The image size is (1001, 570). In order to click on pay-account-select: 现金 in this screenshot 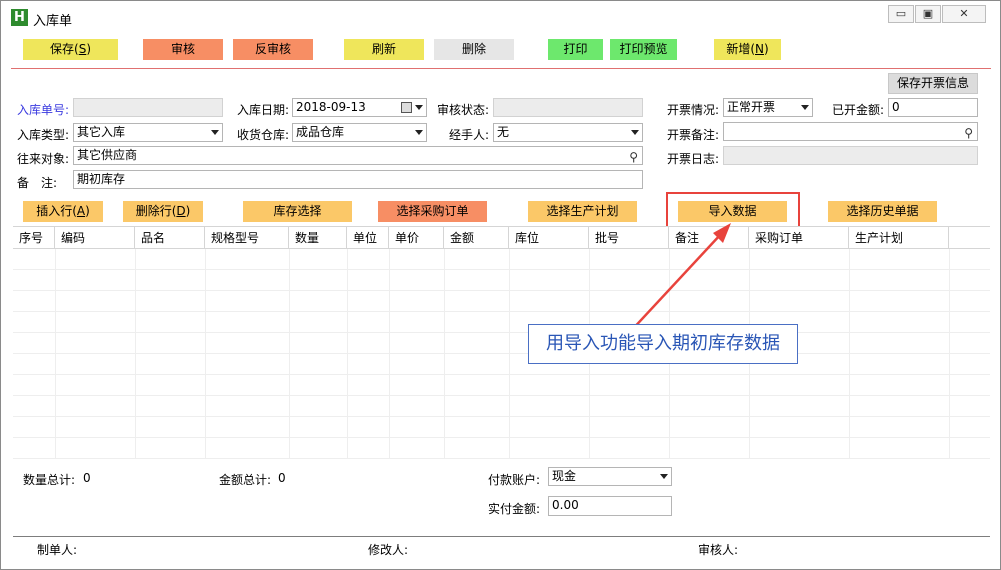, I will do `click(610, 476)`.